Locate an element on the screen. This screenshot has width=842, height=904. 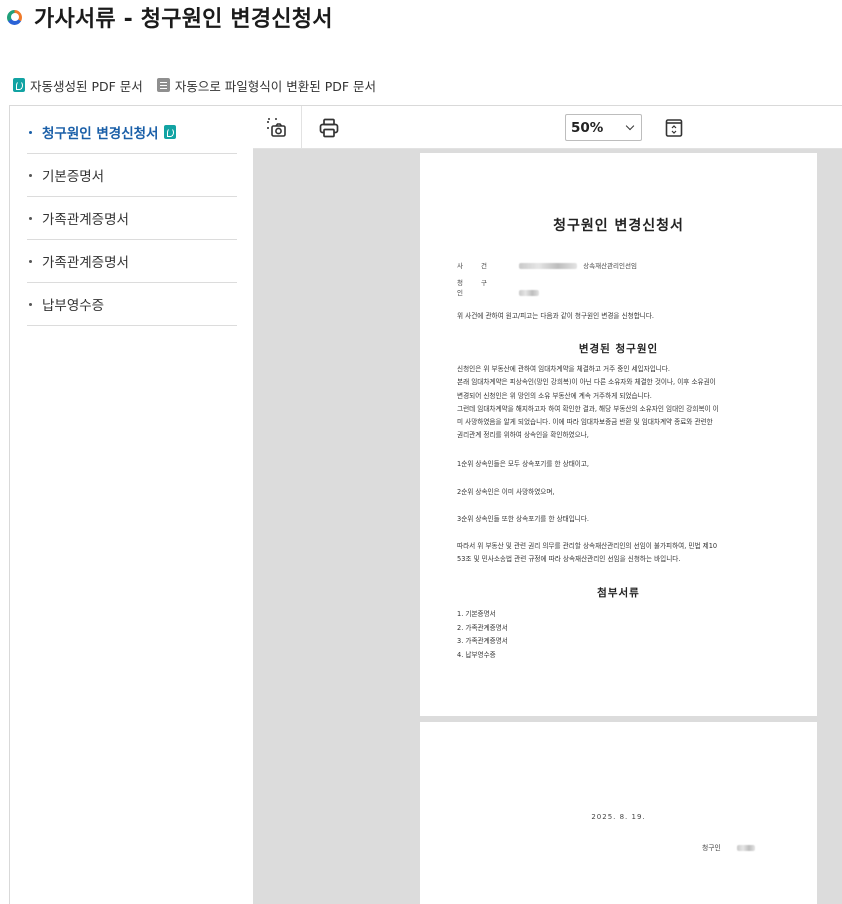
attachment-item: 4. 납부영수증 is located at coordinates (476, 654).